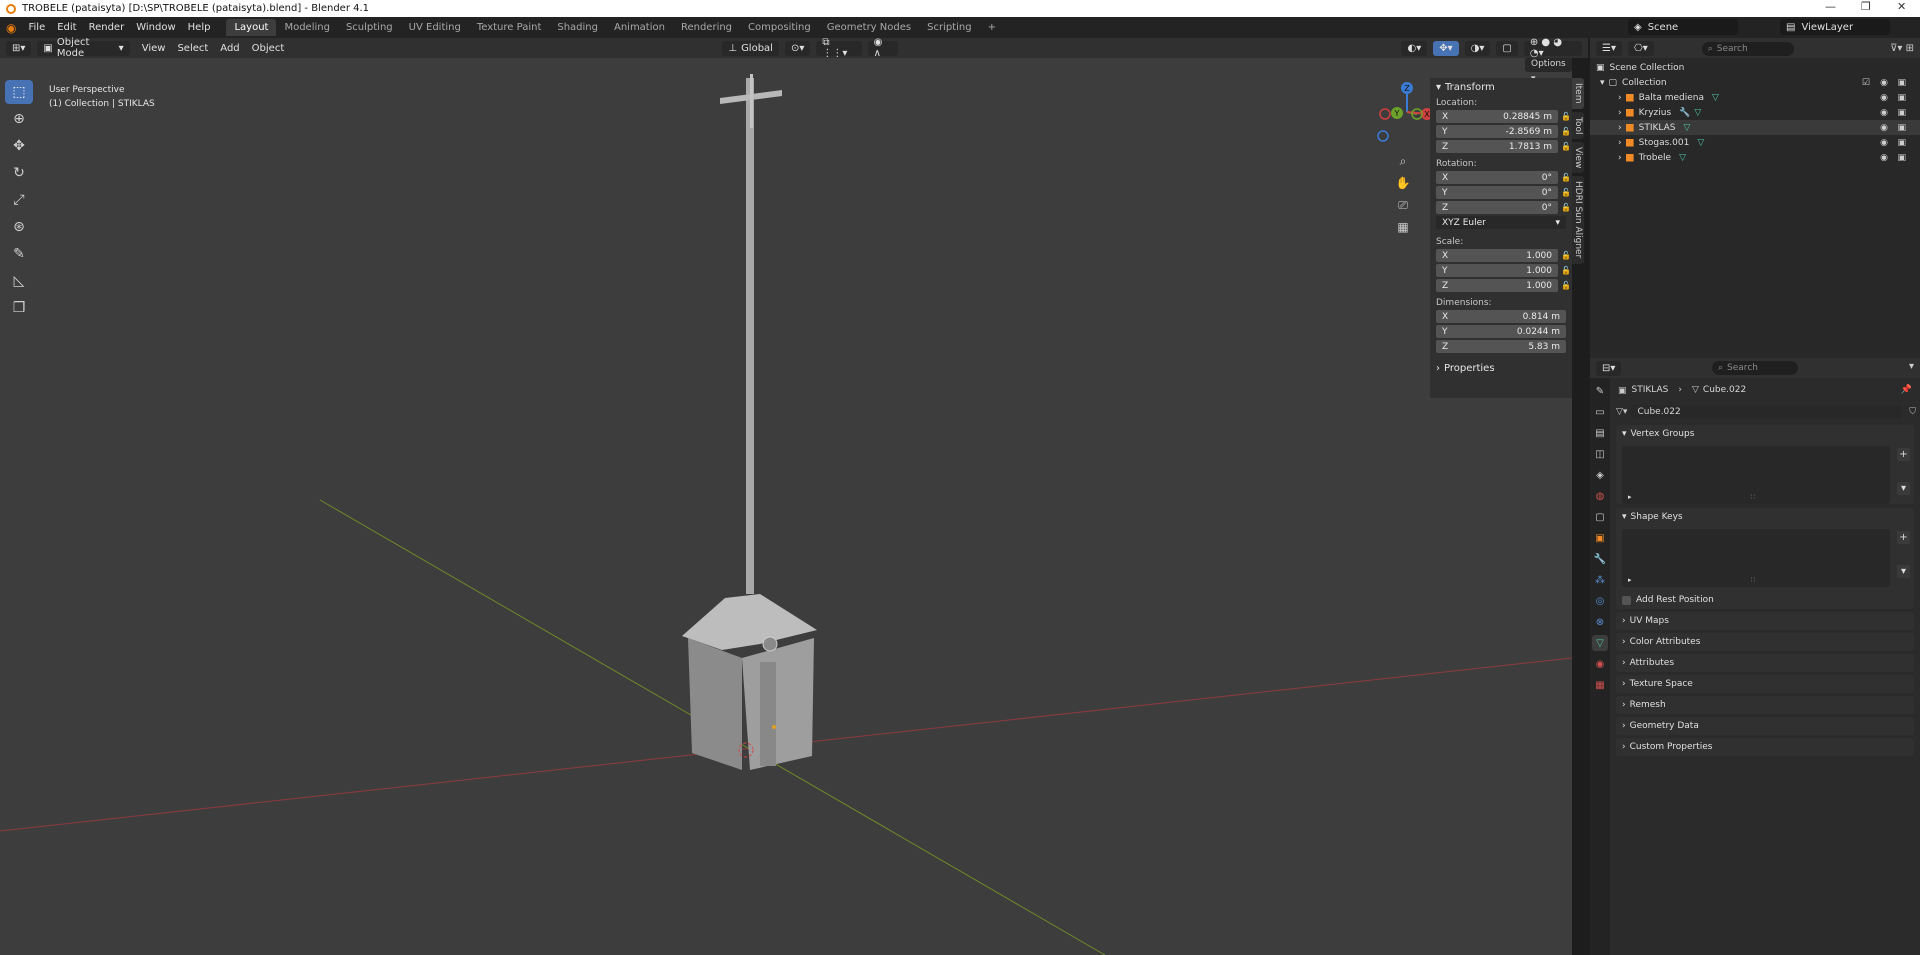 The height and width of the screenshot is (955, 1920). What do you see at coordinates (1755, 127) in the screenshot?
I see `outliner-item-stiklas: › STIKLAS ▽ ◉ ▣` at bounding box center [1755, 127].